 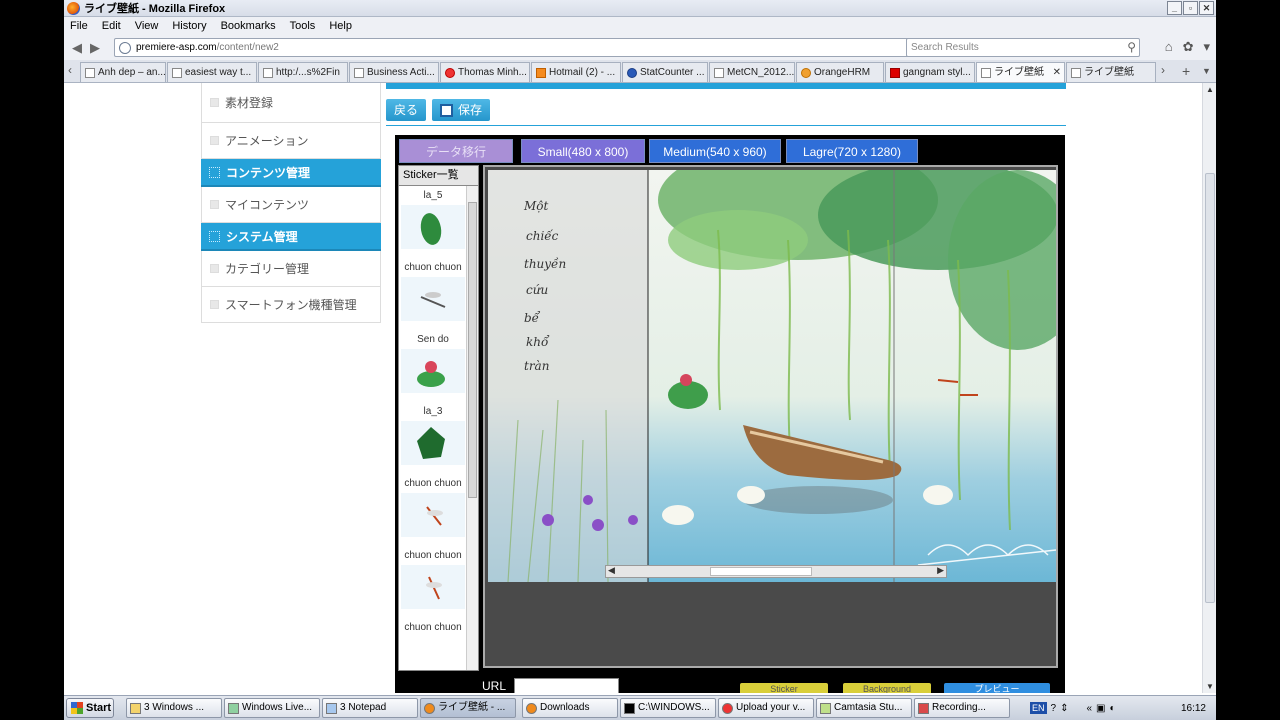 What do you see at coordinates (268, 172) in the screenshot?
I see `sidemenu-label: コンテンツ管理` at bounding box center [268, 172].